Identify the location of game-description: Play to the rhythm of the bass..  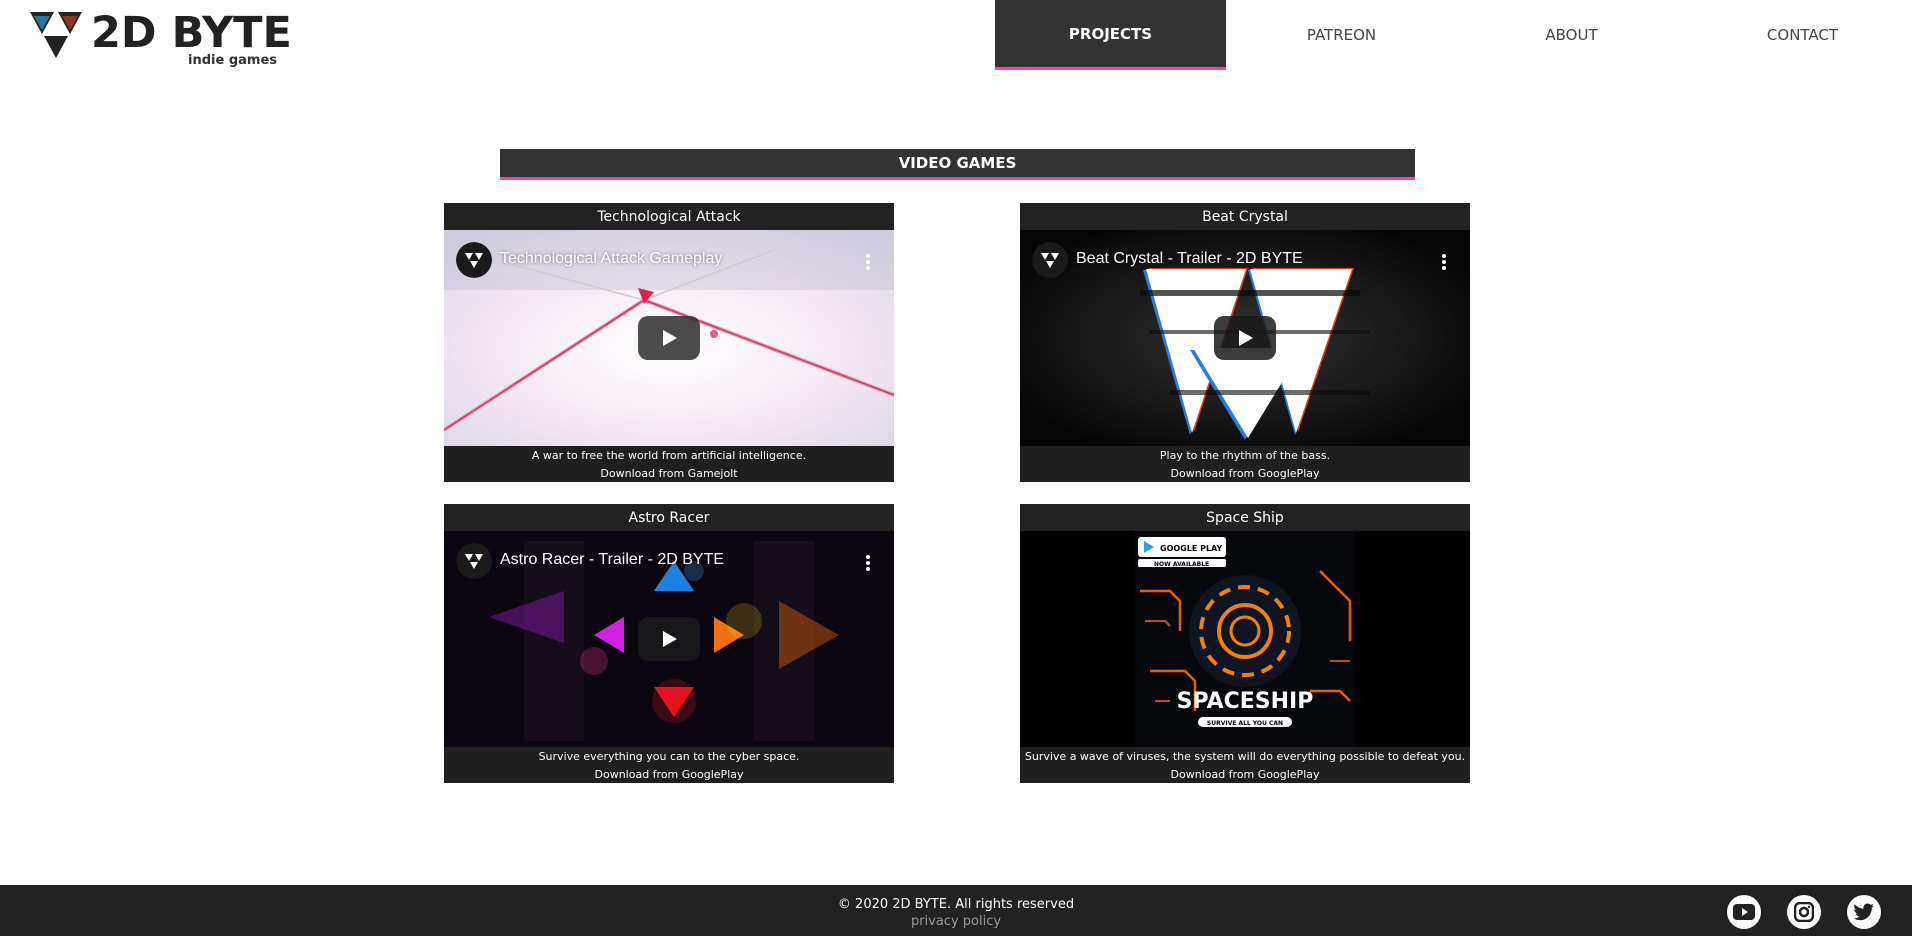
(1245, 455).